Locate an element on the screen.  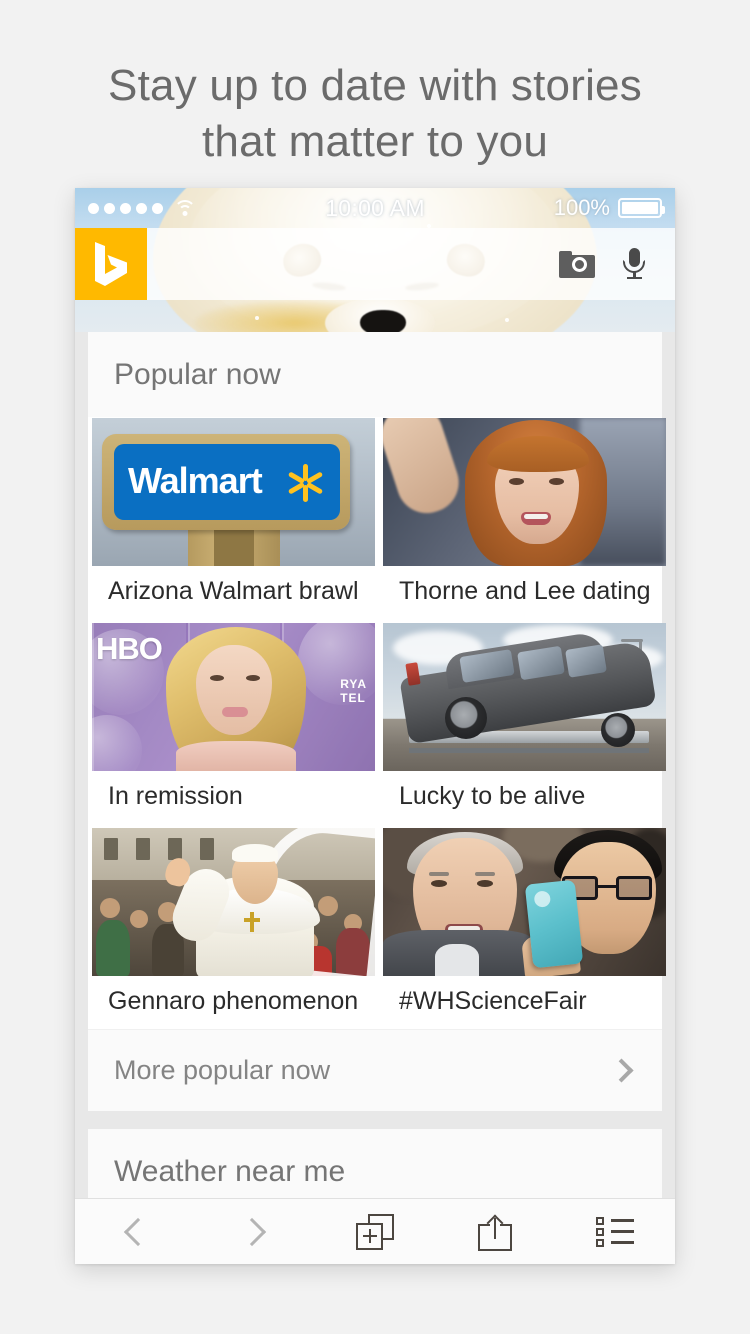
tile-thumbnail-gennaro is located at coordinates (233, 902).